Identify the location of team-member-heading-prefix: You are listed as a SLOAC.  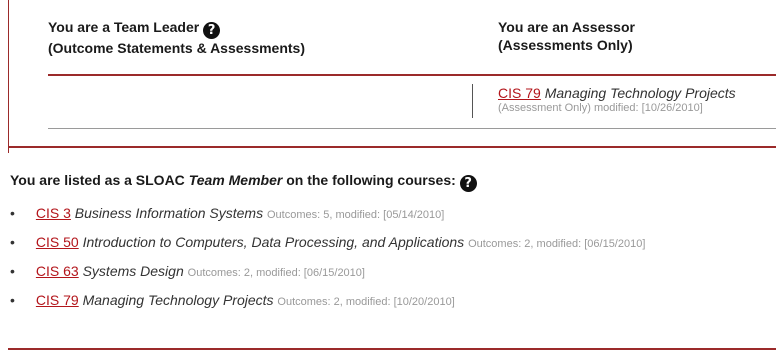
(97, 180).